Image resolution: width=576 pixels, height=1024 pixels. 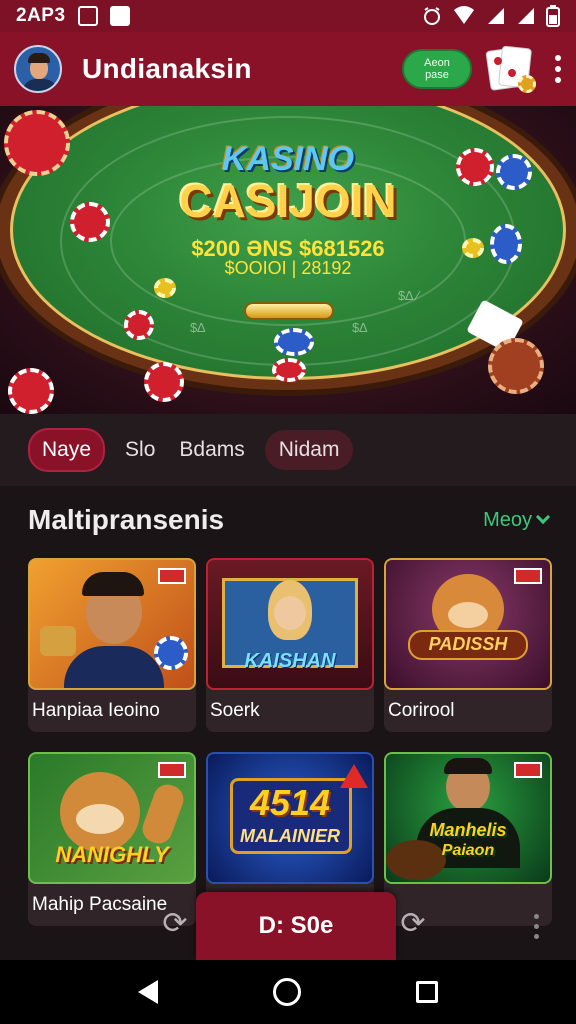 What do you see at coordinates (289, 311) in the screenshot?
I see `gold-bar` at bounding box center [289, 311].